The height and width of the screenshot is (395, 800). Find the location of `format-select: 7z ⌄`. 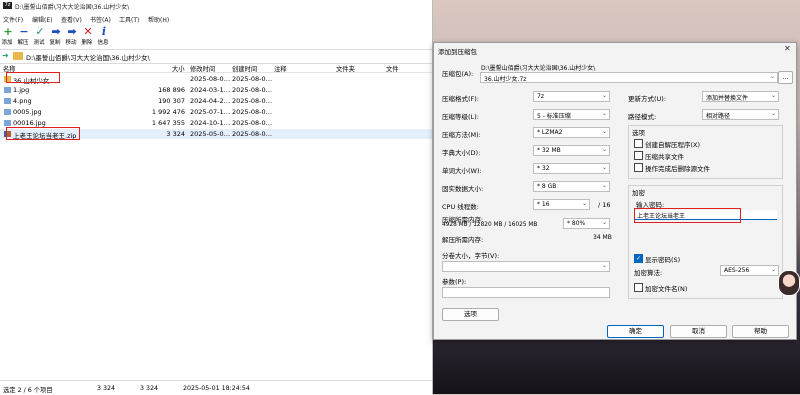

format-select: 7z ⌄ is located at coordinates (571, 96).